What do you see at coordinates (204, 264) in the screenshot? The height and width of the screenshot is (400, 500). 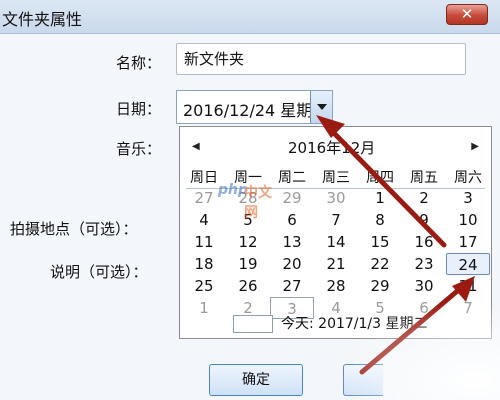 I see `calendar-day: 18` at bounding box center [204, 264].